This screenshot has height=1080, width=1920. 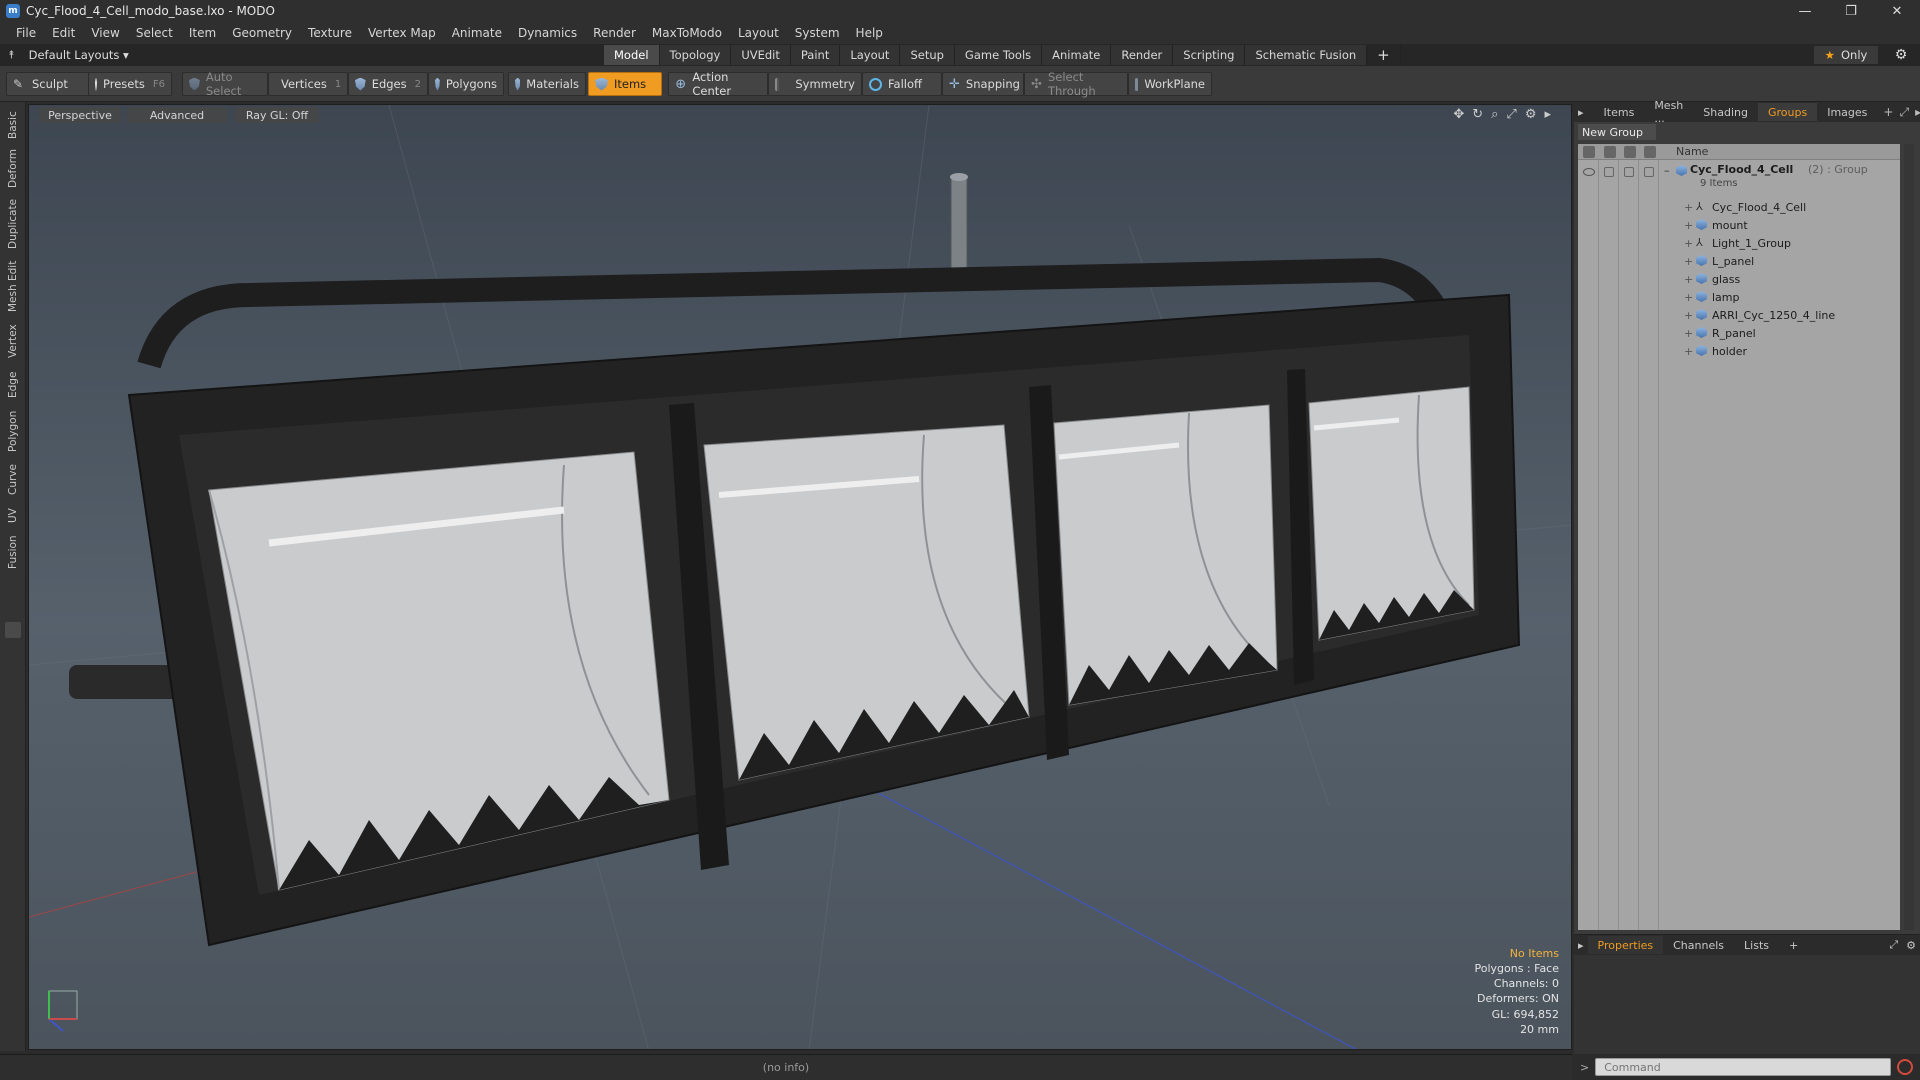 What do you see at coordinates (1805, 11) in the screenshot?
I see `minimize-button: —` at bounding box center [1805, 11].